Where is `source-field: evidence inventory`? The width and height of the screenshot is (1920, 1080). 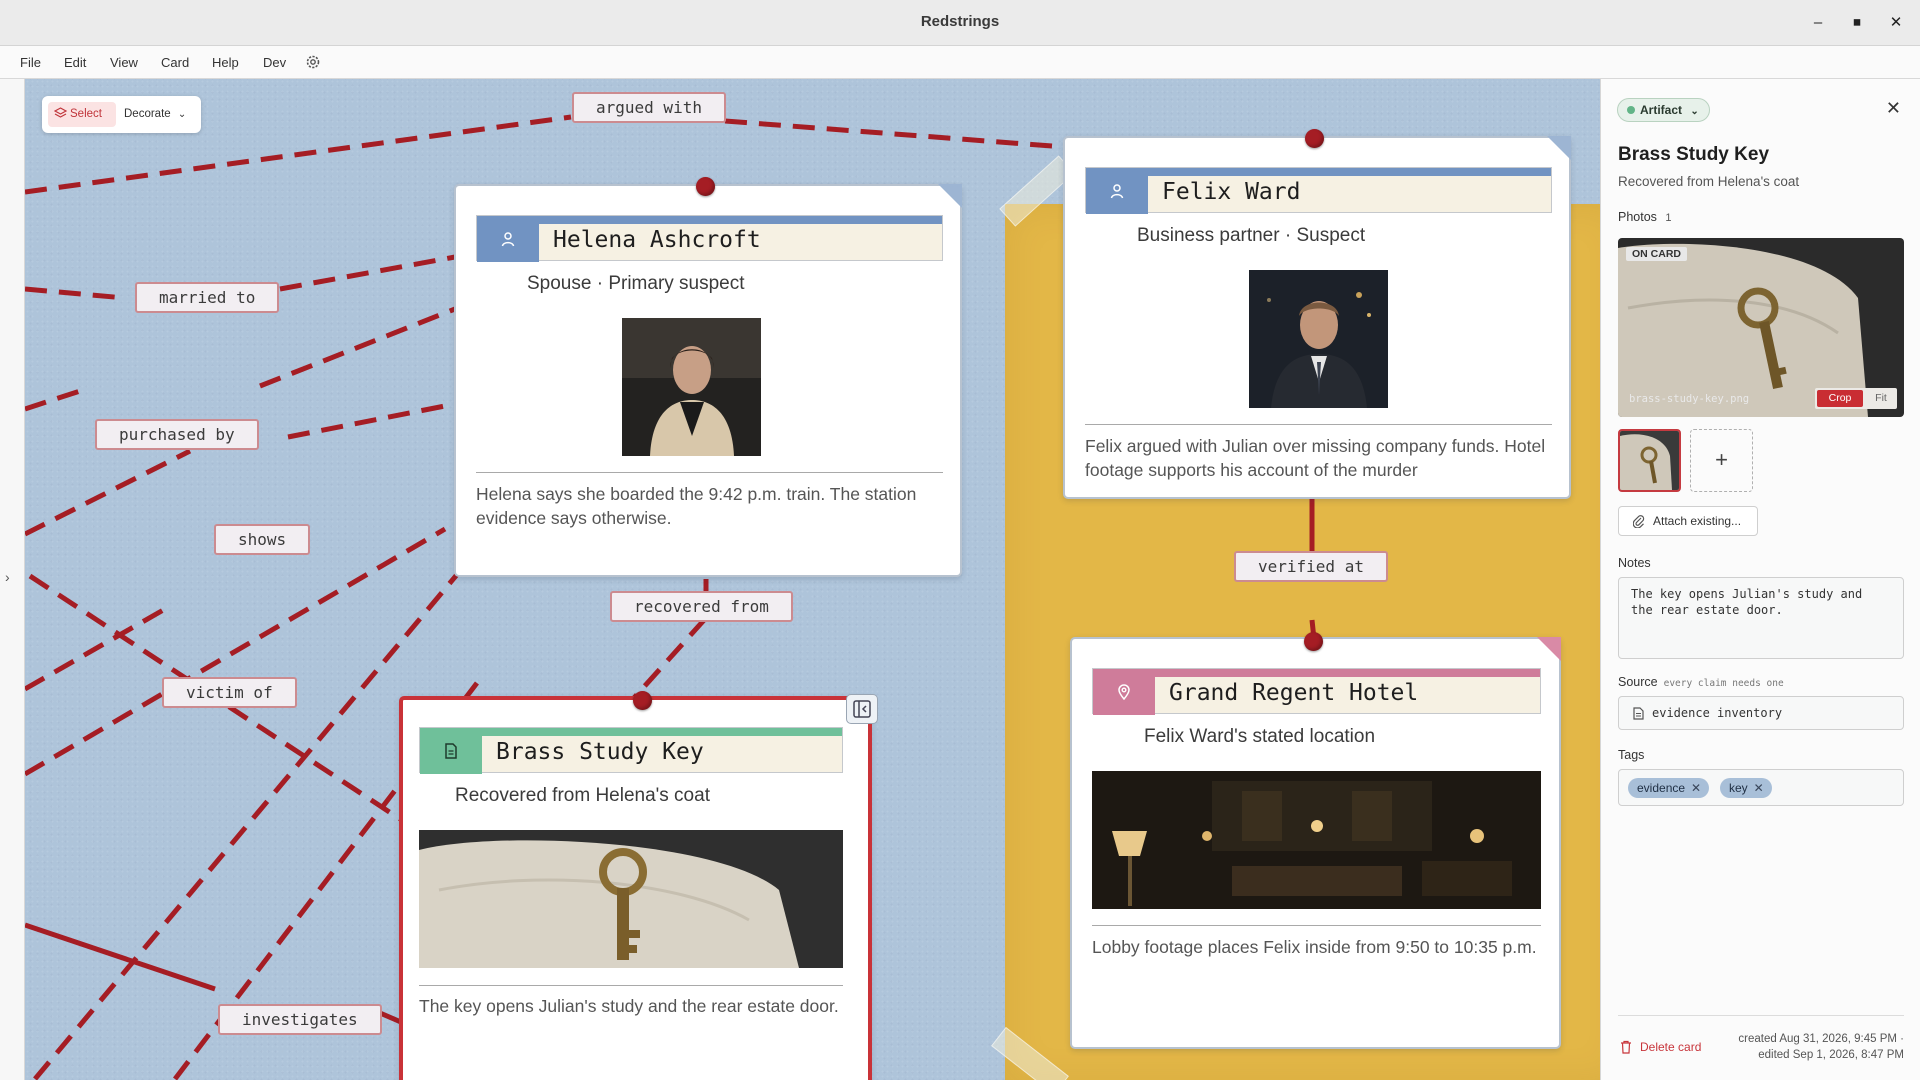 source-field: evidence inventory is located at coordinates (1761, 713).